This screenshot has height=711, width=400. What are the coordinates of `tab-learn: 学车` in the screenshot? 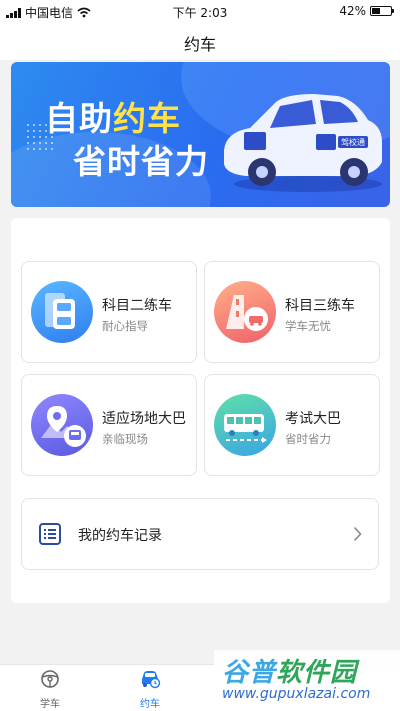 It's located at (50, 689).